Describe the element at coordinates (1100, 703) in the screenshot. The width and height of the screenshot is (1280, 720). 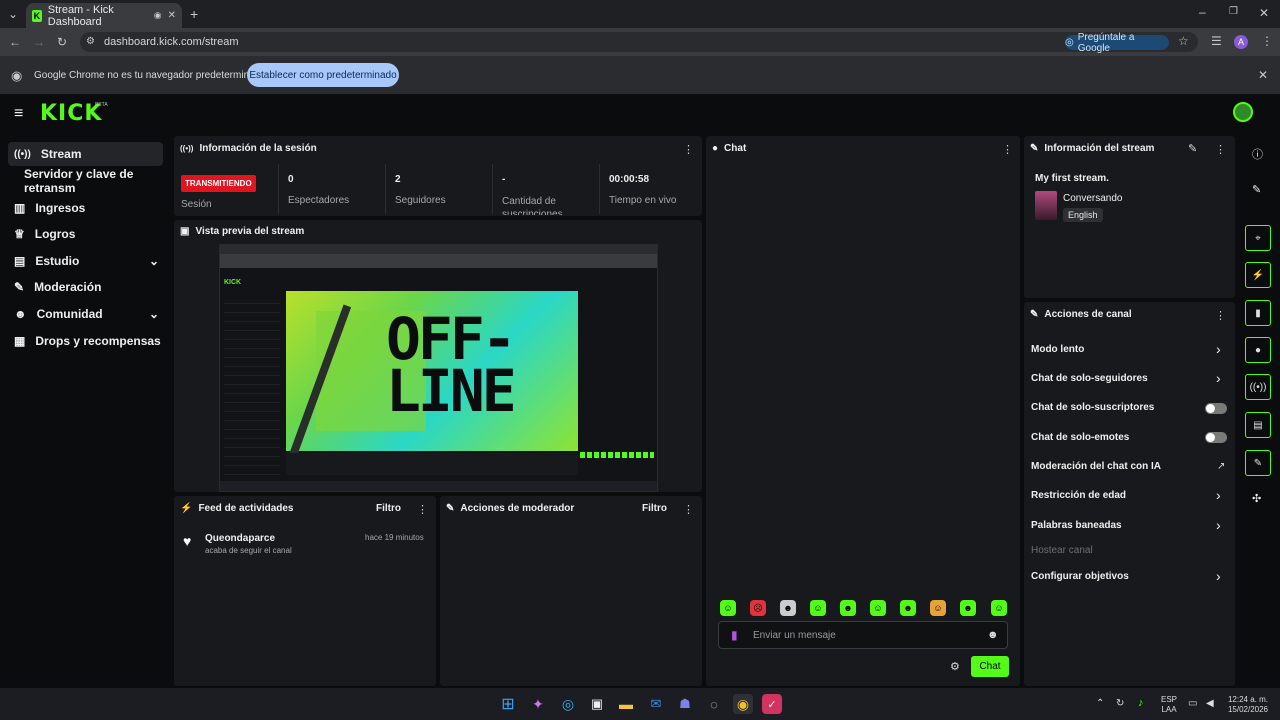
I see `tray-chevron-icon: ⌃` at that location.